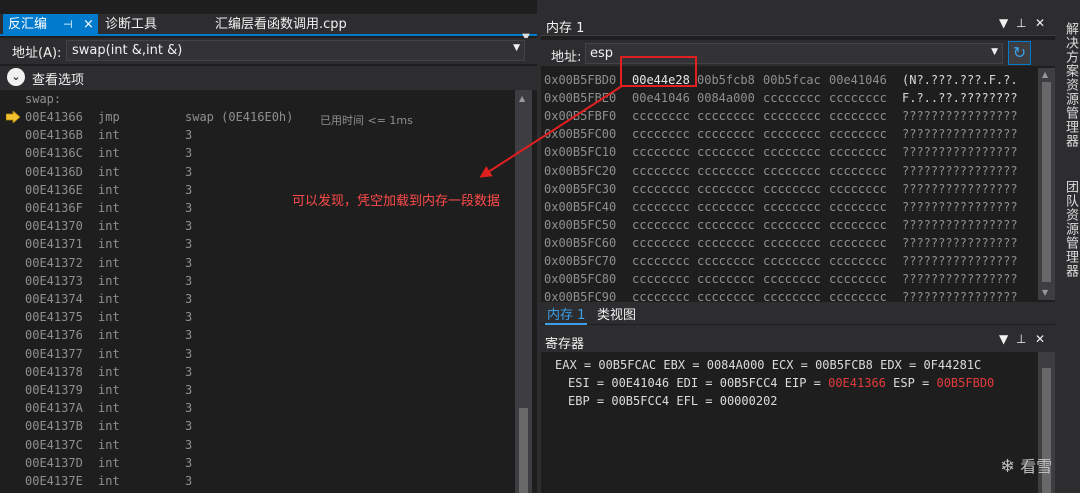 The width and height of the screenshot is (1080, 493). What do you see at coordinates (257, 300) in the screenshot?
I see `disassembly-row: 00E41374 int 3` at bounding box center [257, 300].